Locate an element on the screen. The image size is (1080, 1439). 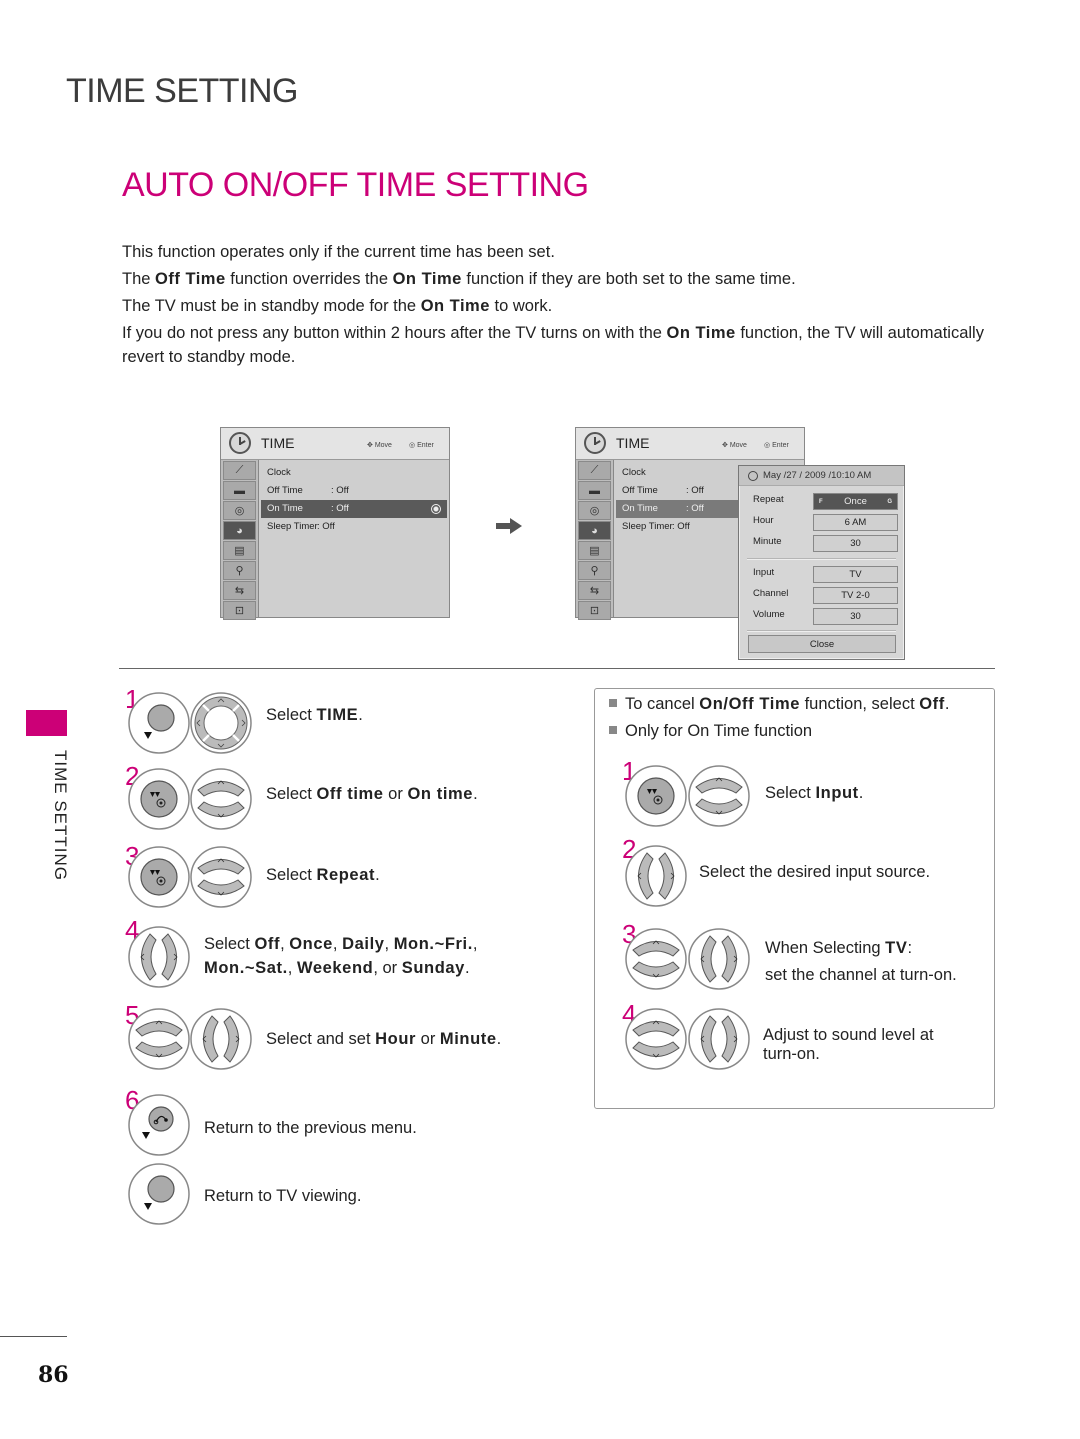
input-field: TV is located at coordinates (855, 574).